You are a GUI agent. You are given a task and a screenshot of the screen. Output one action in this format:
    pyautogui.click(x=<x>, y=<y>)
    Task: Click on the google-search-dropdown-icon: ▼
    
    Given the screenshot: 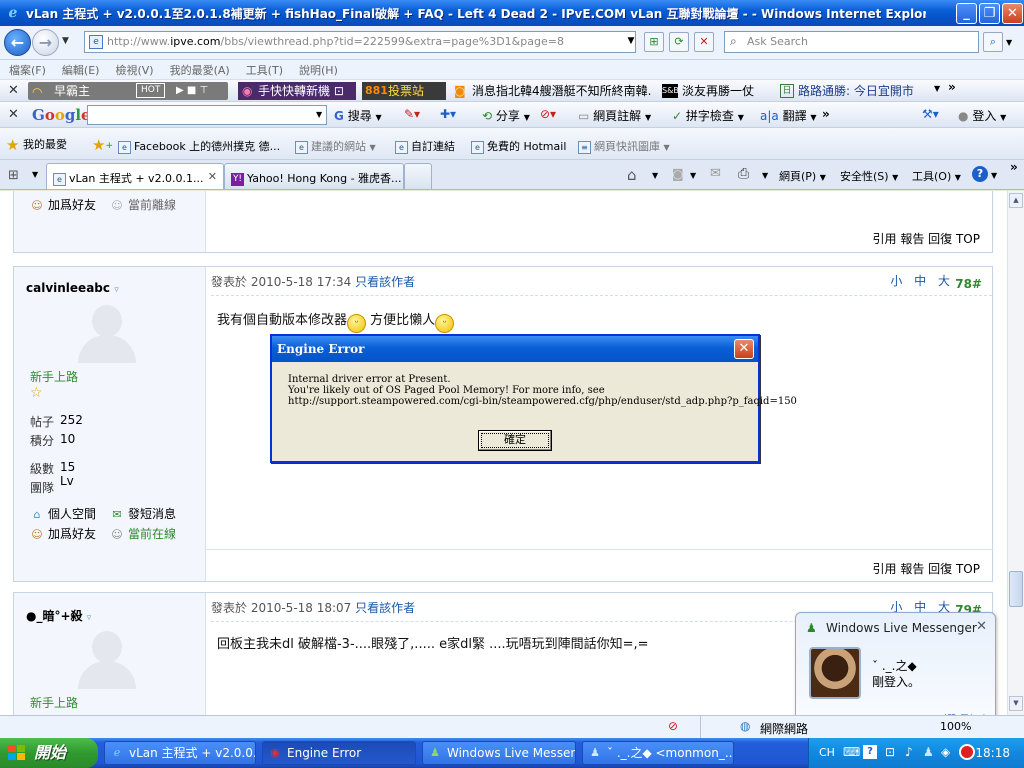 What is the action you would take?
    pyautogui.click(x=319, y=114)
    